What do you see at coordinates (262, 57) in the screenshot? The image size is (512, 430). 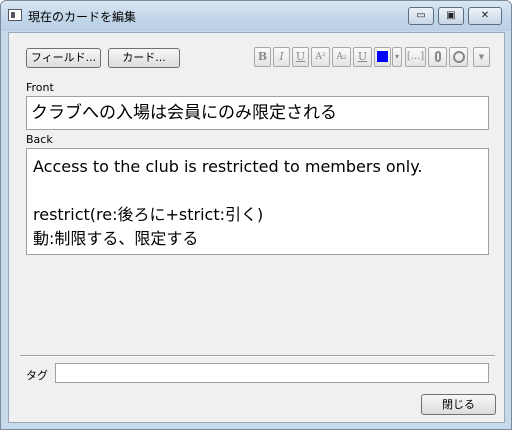 I see `bold-button: B` at bounding box center [262, 57].